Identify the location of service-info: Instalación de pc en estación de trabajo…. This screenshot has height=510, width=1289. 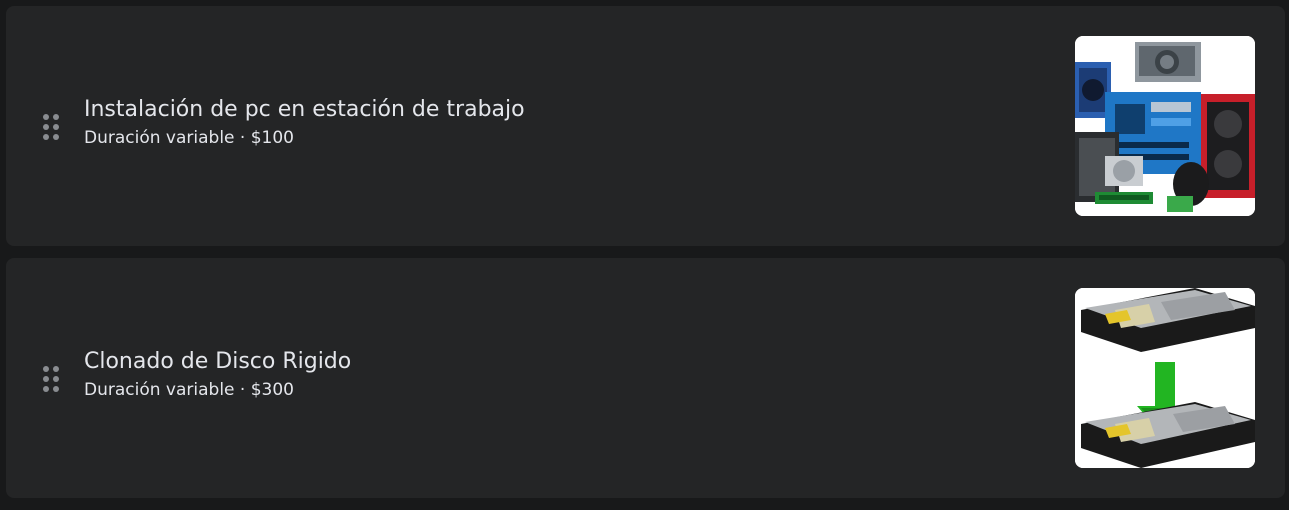
(534, 123).